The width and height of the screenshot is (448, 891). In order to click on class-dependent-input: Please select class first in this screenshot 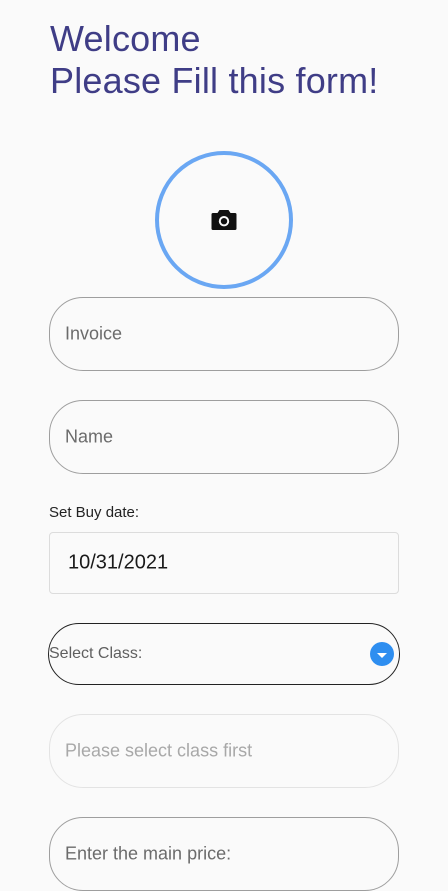, I will do `click(224, 751)`.